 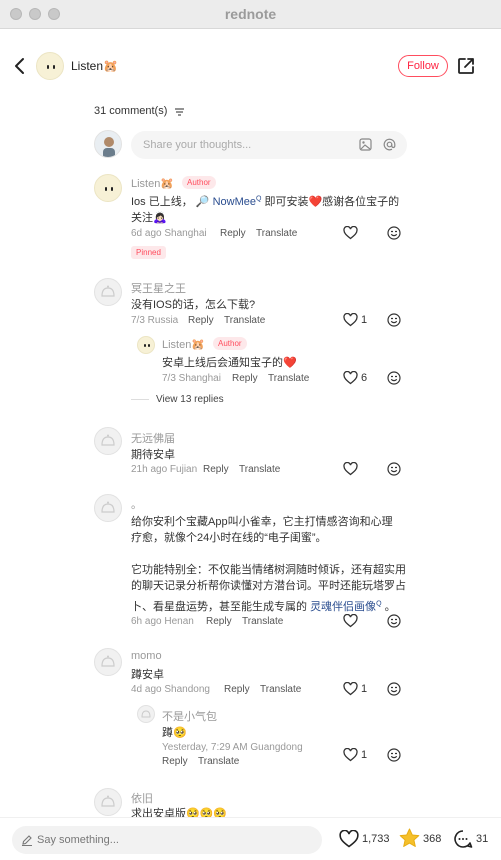 I want to click on comment-text: 期待安卓, so click(x=153, y=455).